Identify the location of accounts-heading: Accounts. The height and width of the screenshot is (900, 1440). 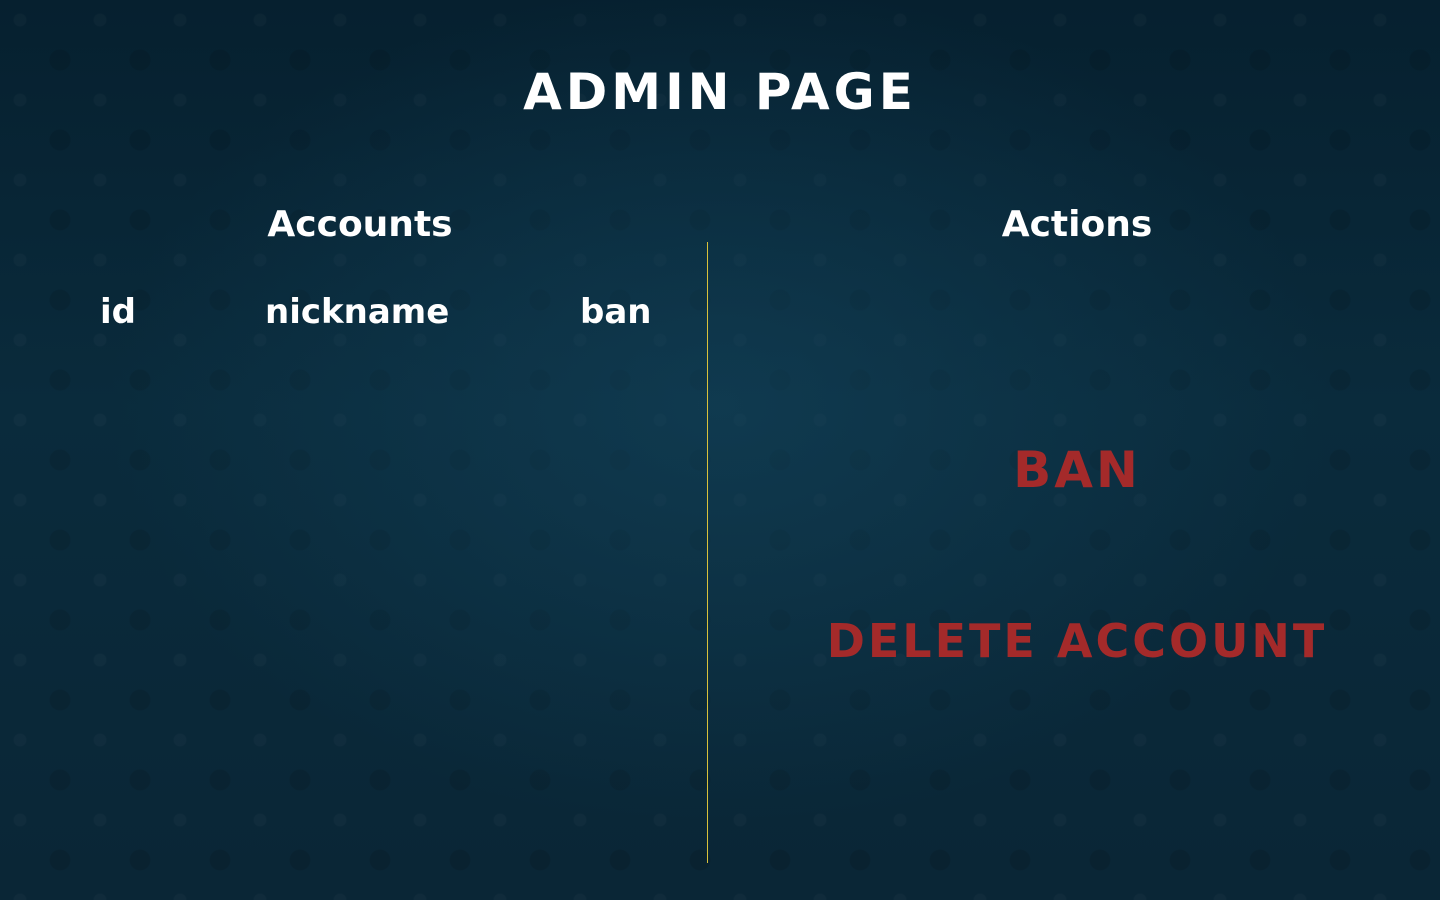
(360, 224).